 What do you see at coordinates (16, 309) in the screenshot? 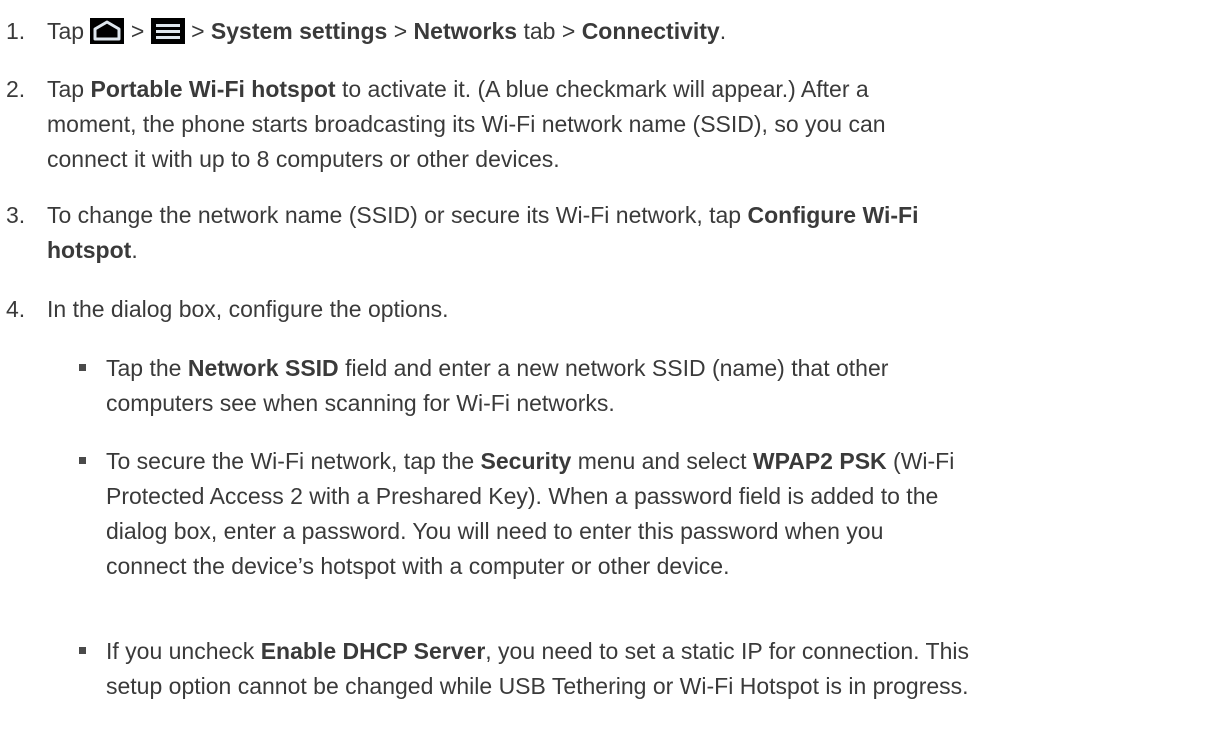
I see `step-number: 4.` at bounding box center [16, 309].